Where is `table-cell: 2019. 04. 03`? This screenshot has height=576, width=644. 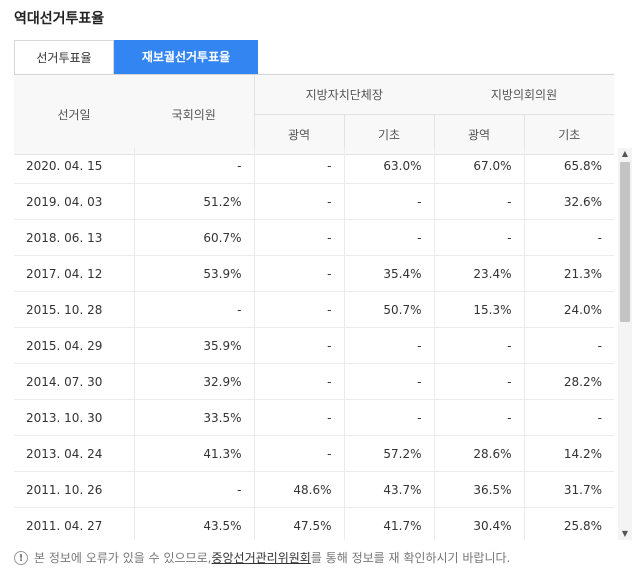 table-cell: 2019. 04. 03 is located at coordinates (74, 201).